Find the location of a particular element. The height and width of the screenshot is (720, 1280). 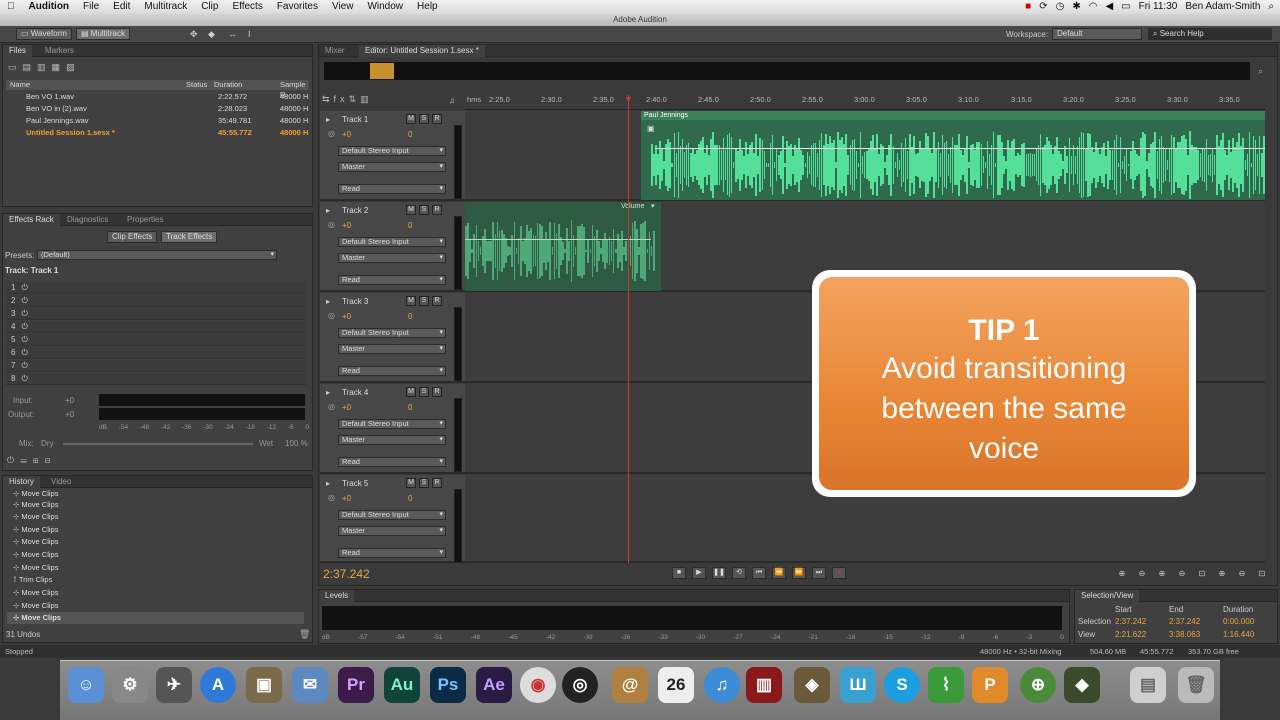

fast-forward-button: ⏩ is located at coordinates (799, 573).